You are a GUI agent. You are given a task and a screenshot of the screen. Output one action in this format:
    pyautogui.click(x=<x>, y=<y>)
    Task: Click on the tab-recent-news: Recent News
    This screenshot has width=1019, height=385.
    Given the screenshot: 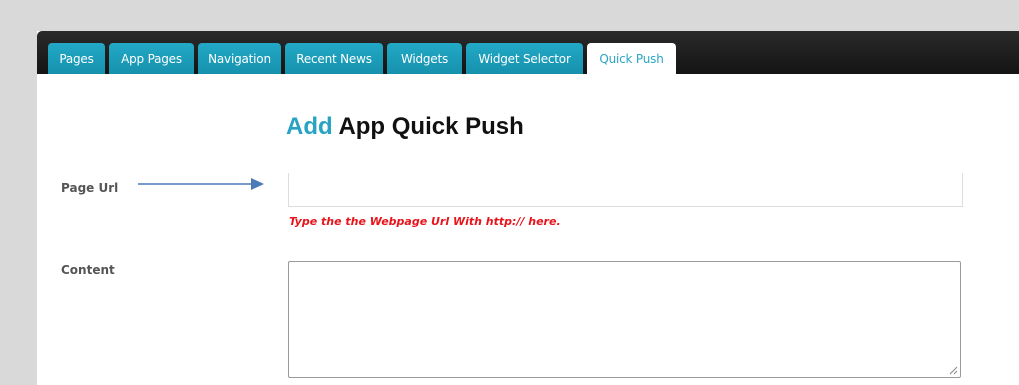 What is the action you would take?
    pyautogui.click(x=334, y=58)
    